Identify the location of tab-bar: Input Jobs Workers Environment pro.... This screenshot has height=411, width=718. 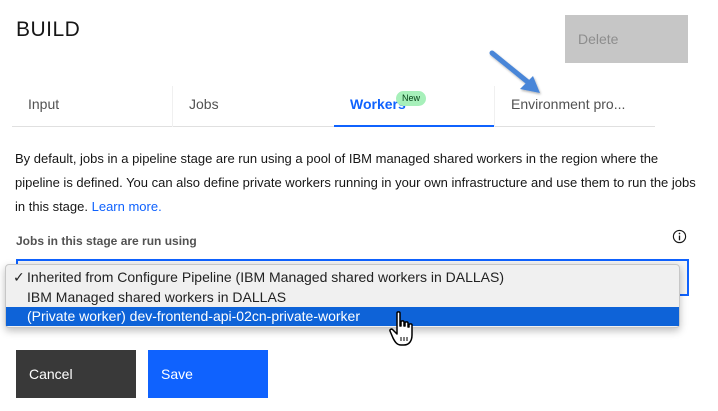
(333, 107).